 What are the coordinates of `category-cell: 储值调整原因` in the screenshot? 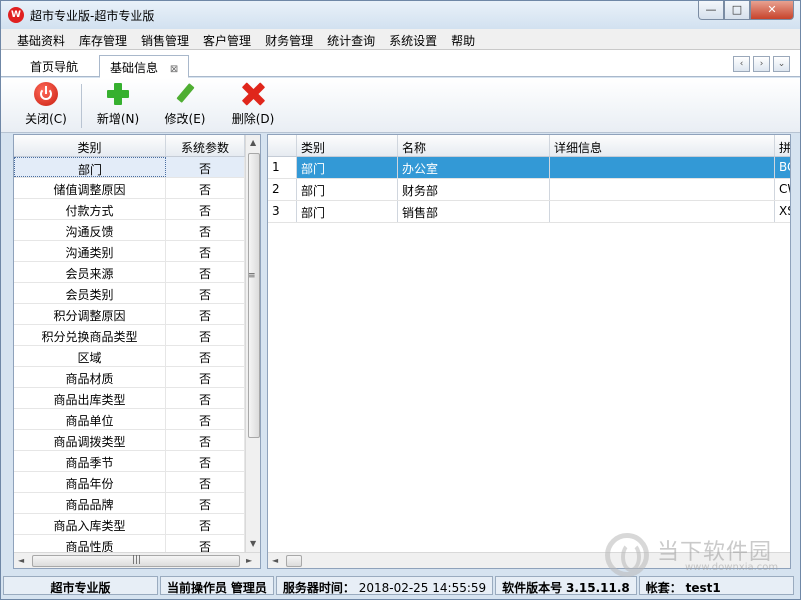 It's located at (90, 188).